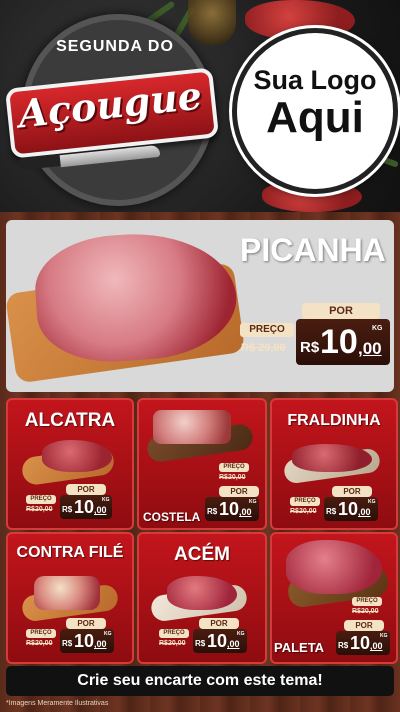  I want to click on price-box-frame, so click(314, 342).